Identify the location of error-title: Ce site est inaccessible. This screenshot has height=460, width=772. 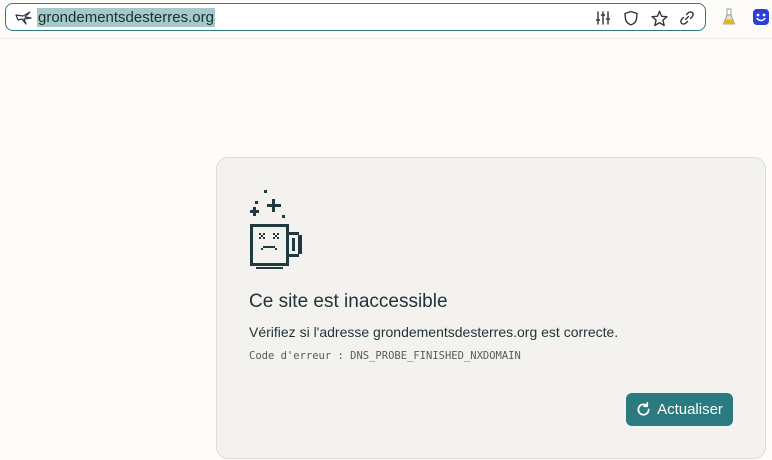
(348, 301).